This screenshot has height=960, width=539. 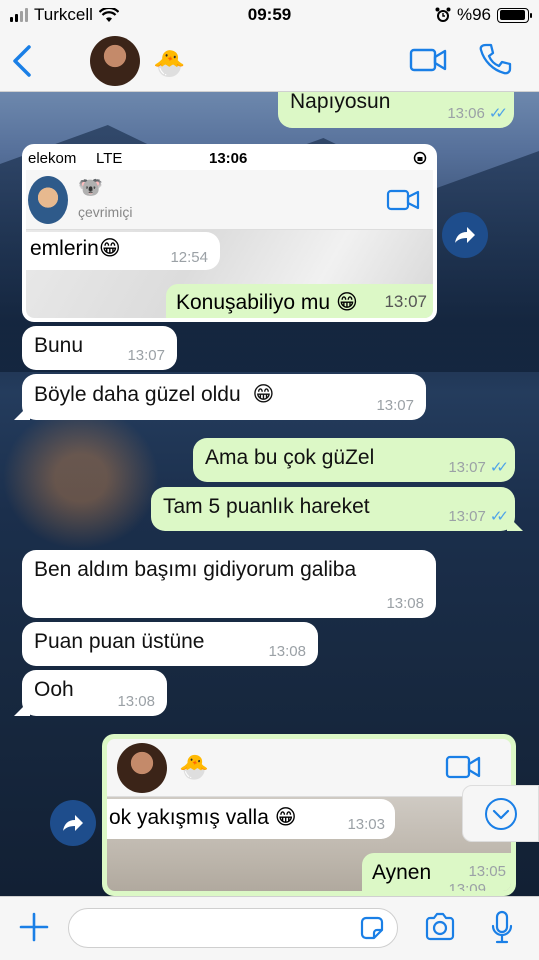 I want to click on scroll-to-bottom-button, so click(x=500, y=813).